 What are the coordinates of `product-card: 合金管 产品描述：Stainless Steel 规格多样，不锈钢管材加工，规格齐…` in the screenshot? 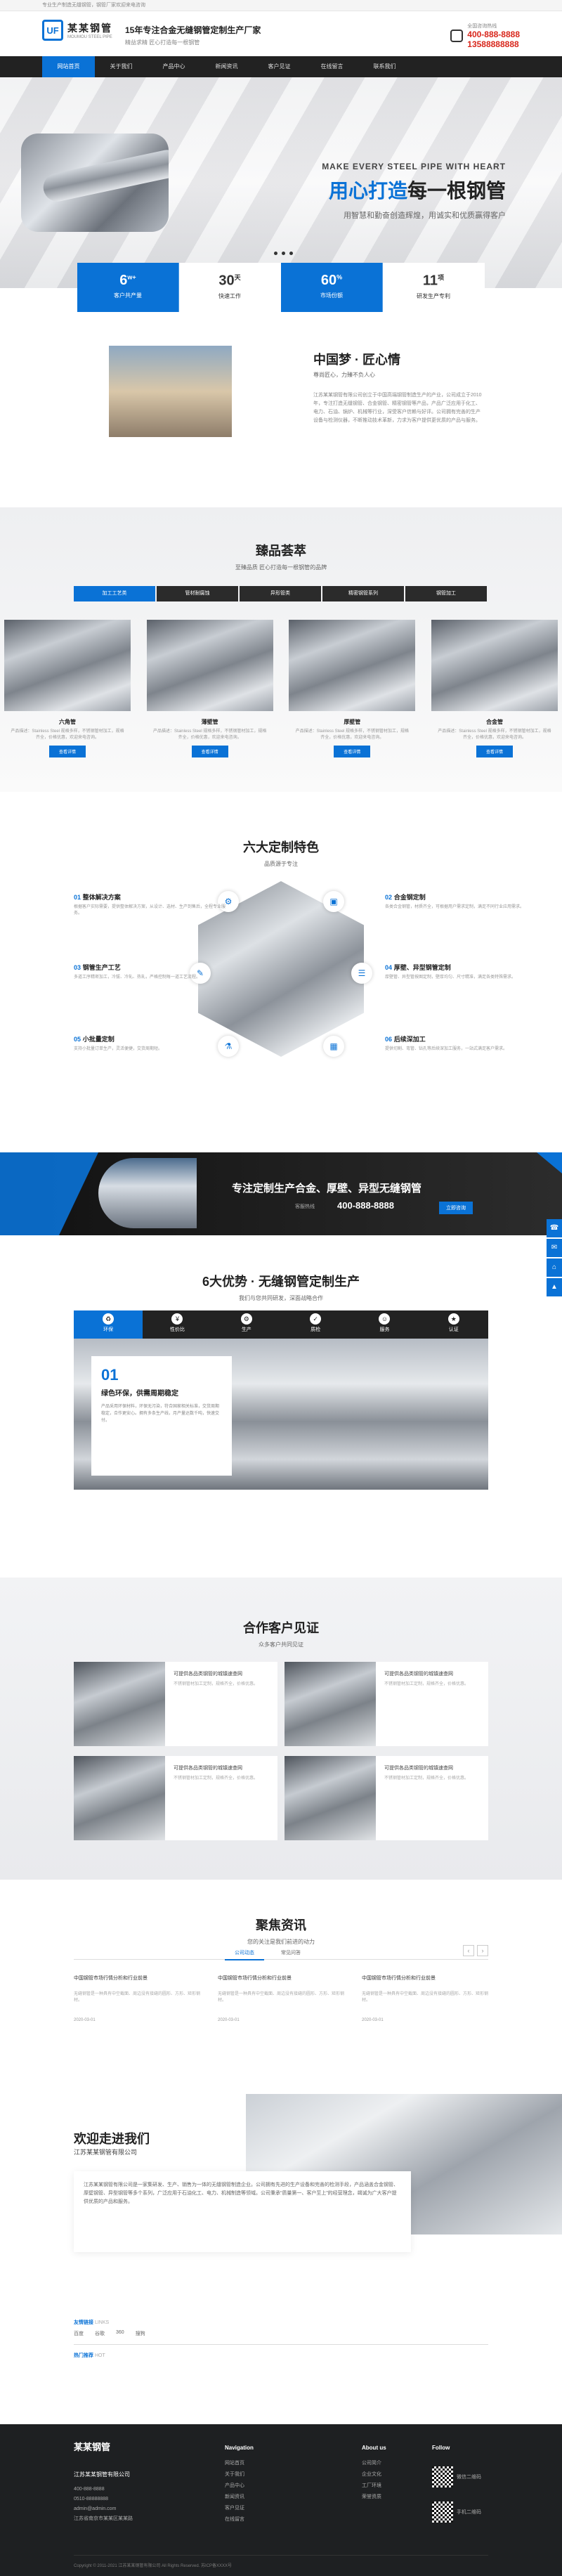 It's located at (494, 688).